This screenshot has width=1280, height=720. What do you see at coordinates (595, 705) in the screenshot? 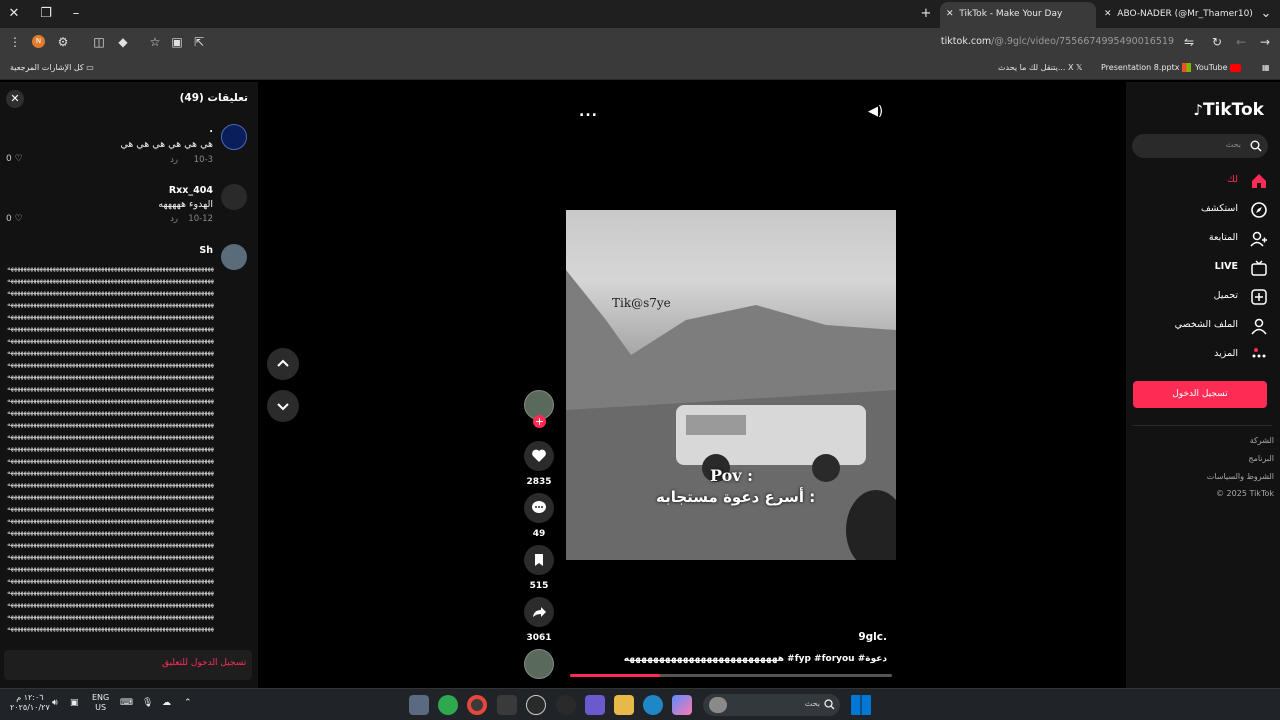
I see `discord-app-icon` at bounding box center [595, 705].